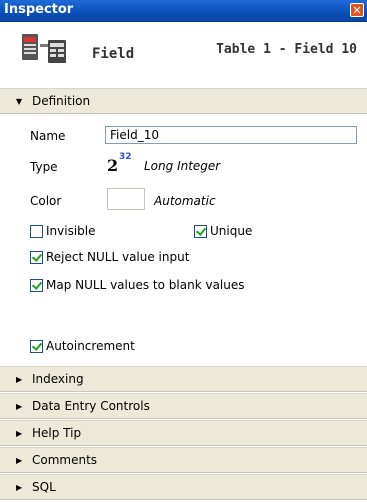  Describe the element at coordinates (61, 101) in the screenshot. I see `section-definition-label: Definition` at that location.